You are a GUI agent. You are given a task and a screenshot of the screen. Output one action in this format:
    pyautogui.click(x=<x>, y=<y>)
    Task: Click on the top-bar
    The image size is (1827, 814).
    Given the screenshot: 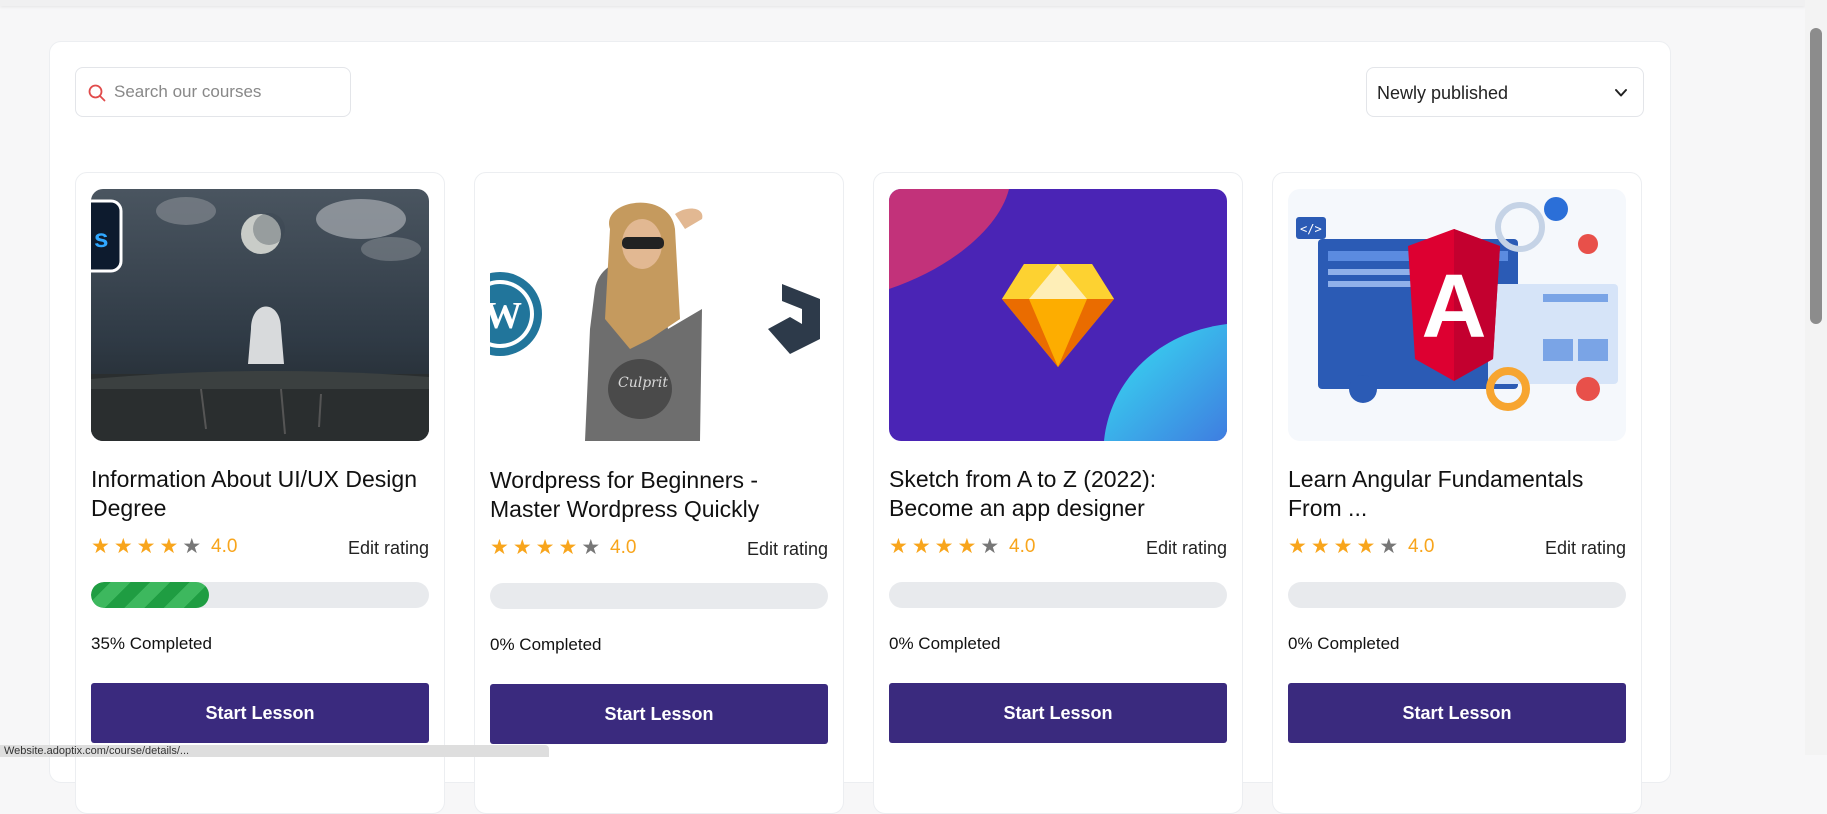 What is the action you would take?
    pyautogui.click(x=902, y=3)
    